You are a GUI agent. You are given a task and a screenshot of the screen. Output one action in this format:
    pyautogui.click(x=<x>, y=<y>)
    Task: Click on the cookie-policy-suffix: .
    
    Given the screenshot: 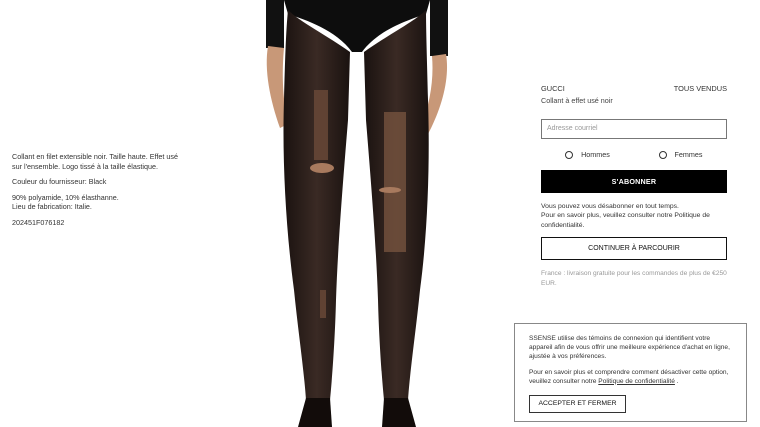 What is the action you would take?
    pyautogui.click(x=677, y=381)
    